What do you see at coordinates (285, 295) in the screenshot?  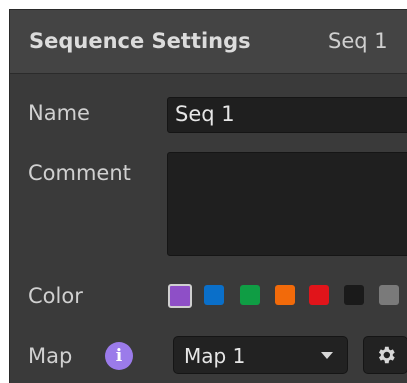 I see `color-swatch-orange` at bounding box center [285, 295].